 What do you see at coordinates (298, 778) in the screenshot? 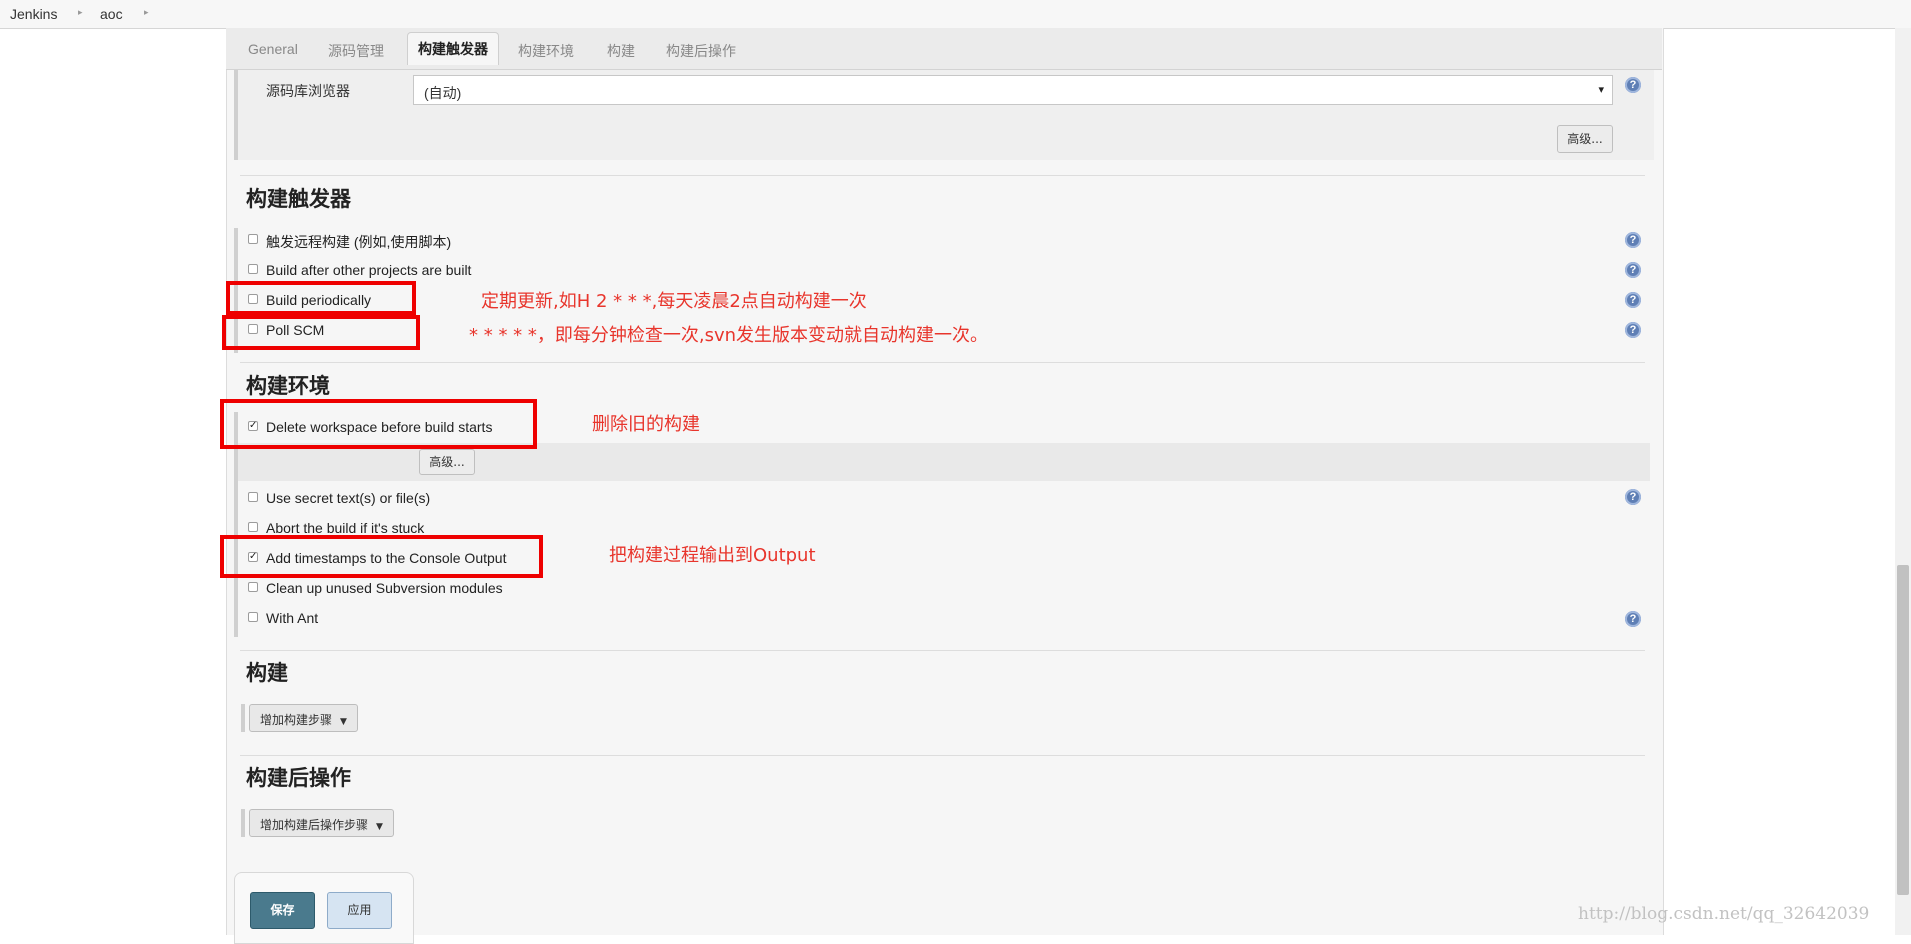
I see `section-title-post-build: 构建后操作` at bounding box center [298, 778].